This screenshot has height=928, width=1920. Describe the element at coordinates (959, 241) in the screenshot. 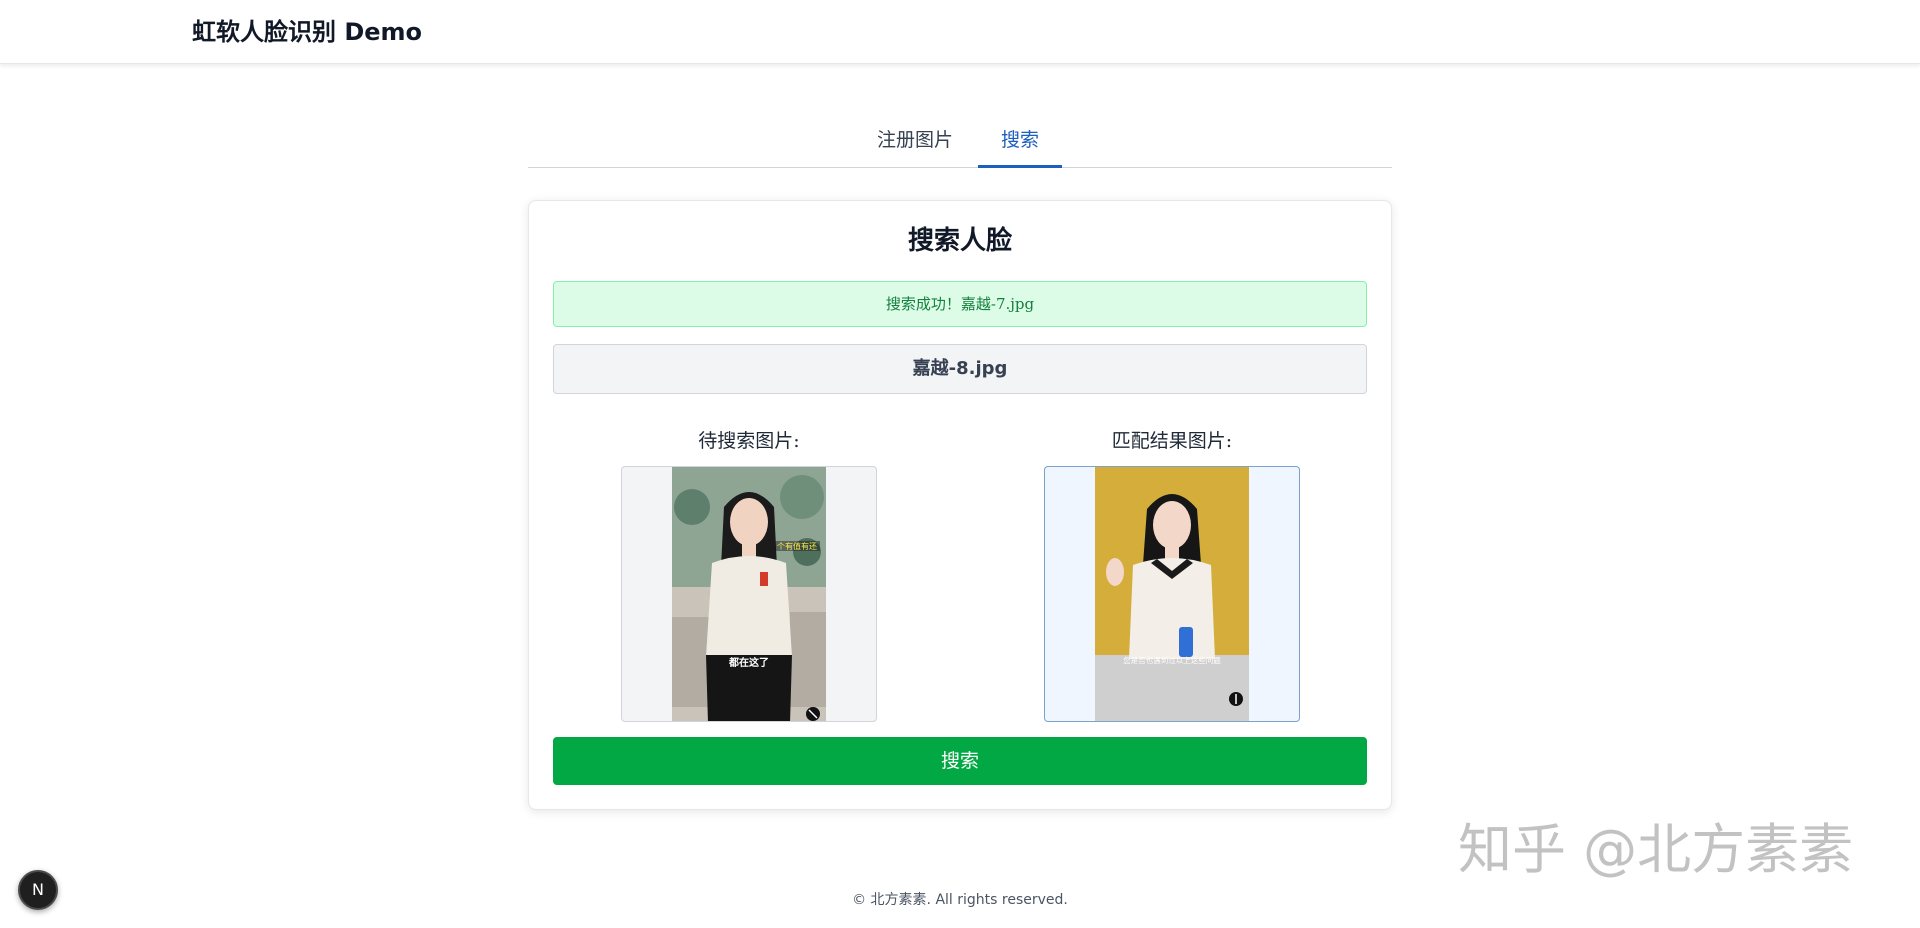

I see `card-title: 搜索人脸` at that location.